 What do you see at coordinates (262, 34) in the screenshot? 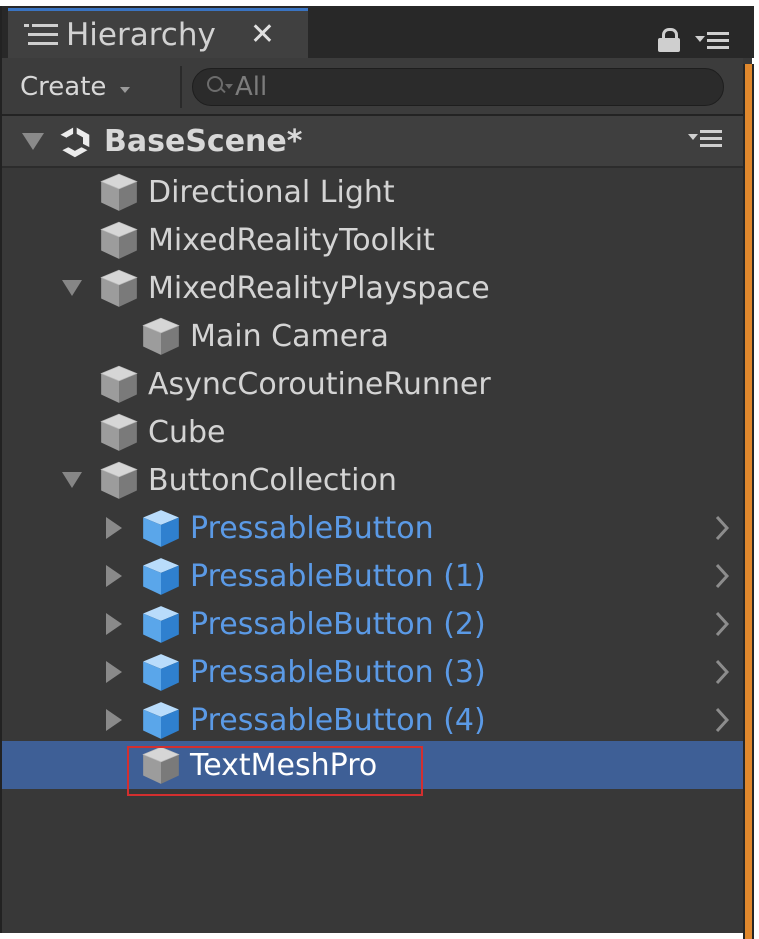
I see `close-icon: ✕` at bounding box center [262, 34].